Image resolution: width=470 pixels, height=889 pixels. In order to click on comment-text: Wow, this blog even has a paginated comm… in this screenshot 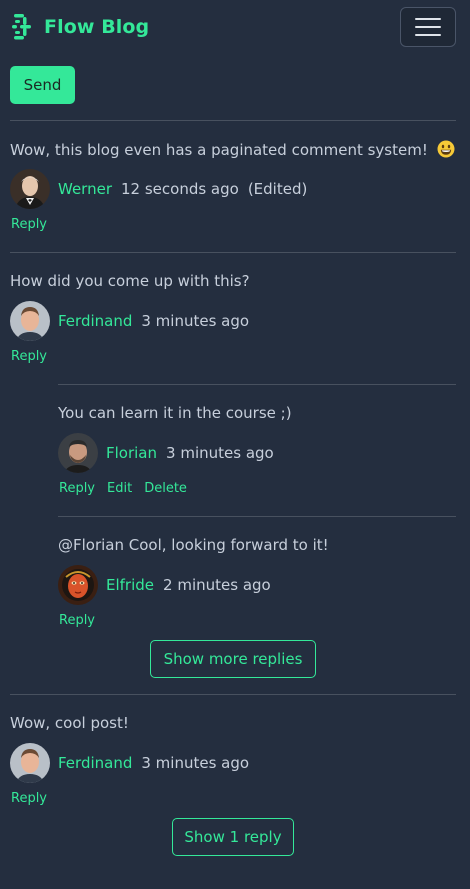, I will do `click(232, 149)`.